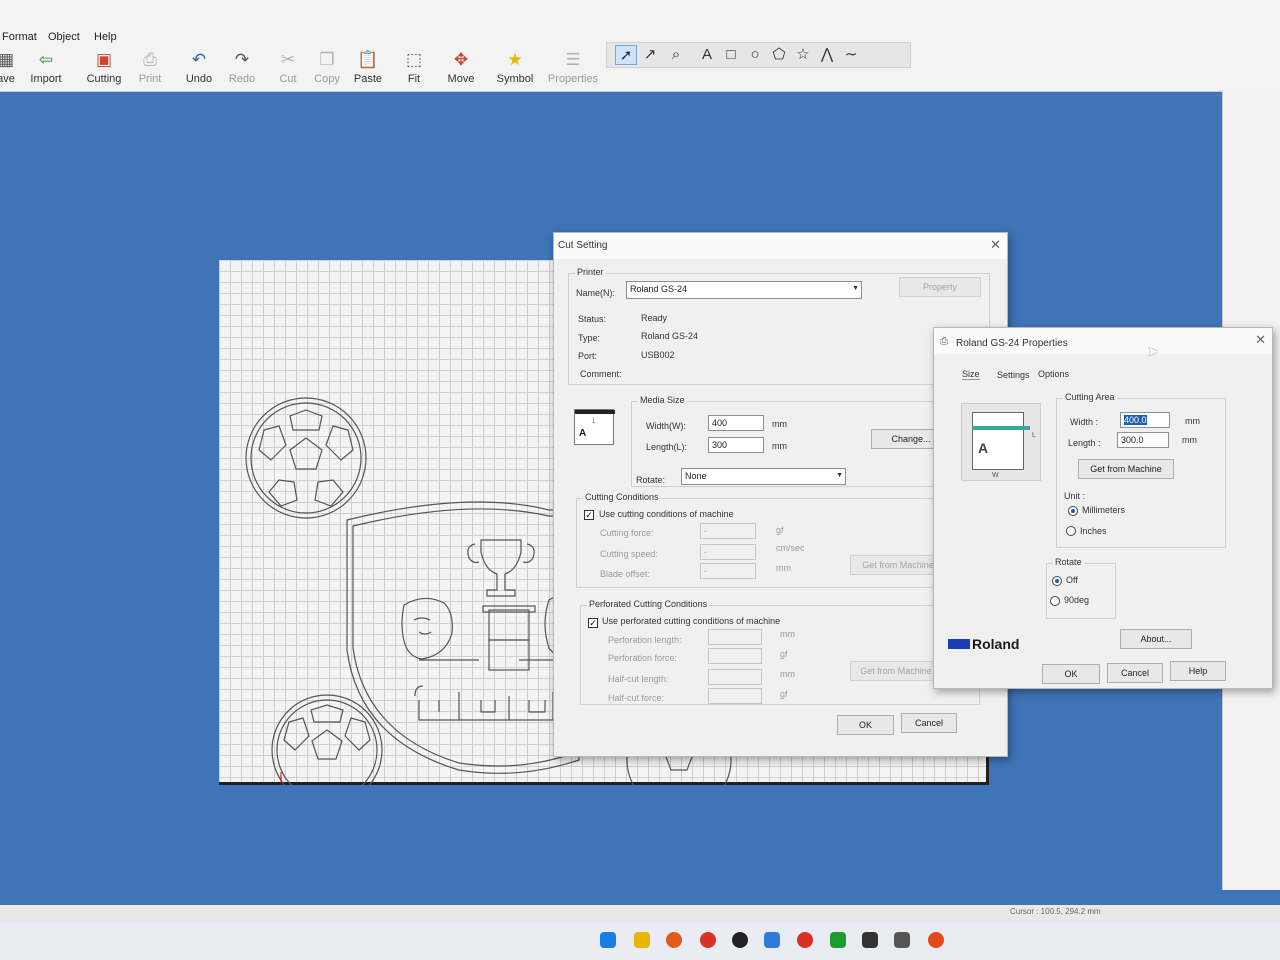  Describe the element at coordinates (1135, 673) in the screenshot. I see `props-cancel-button: Cancel` at that location.